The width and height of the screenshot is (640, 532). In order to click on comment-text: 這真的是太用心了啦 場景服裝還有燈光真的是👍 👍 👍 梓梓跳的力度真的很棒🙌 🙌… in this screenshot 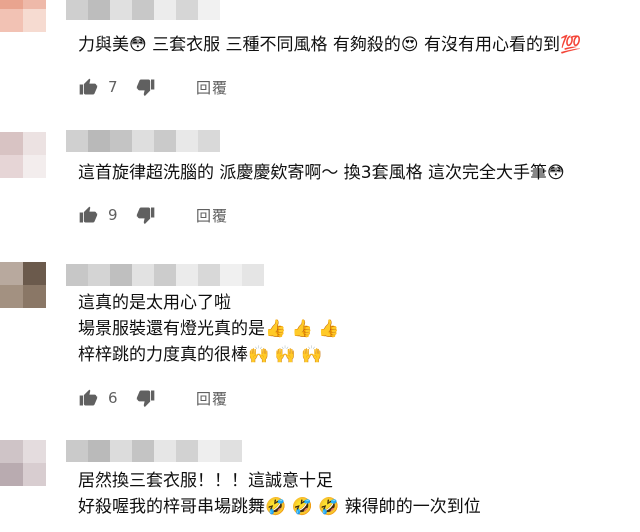, I will do `click(208, 329)`.